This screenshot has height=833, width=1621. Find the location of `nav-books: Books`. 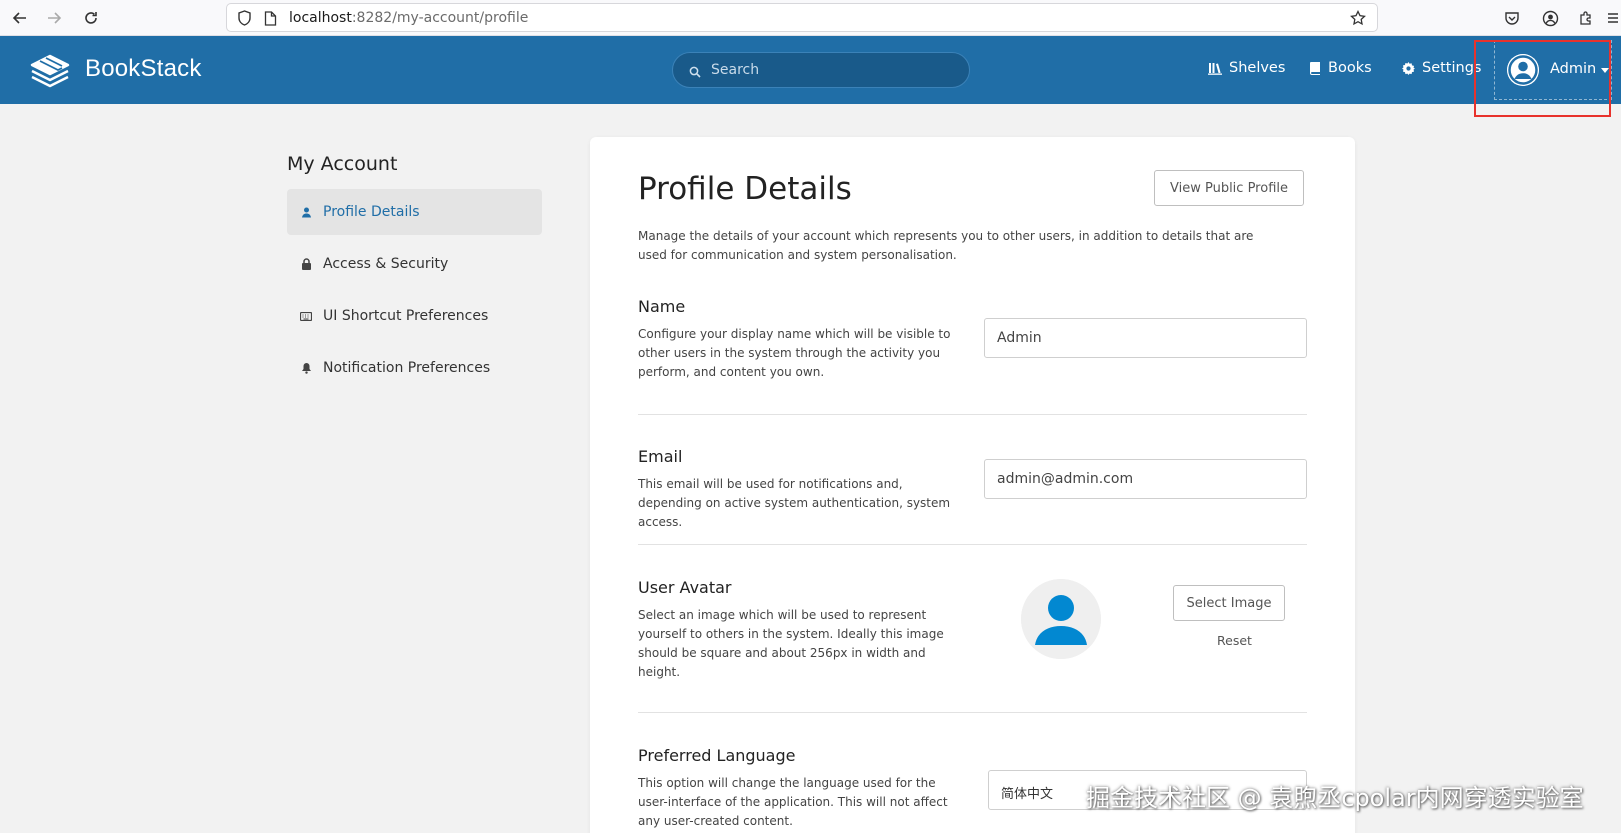

nav-books: Books is located at coordinates (1340, 68).